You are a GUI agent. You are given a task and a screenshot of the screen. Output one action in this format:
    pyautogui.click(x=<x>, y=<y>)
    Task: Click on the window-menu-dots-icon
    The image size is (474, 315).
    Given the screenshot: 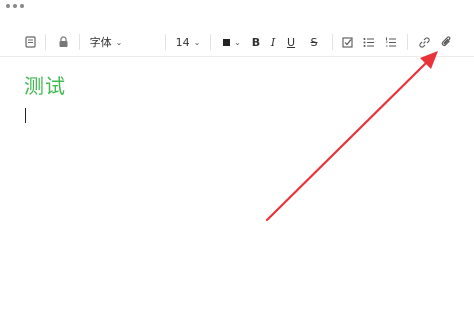 What is the action you would take?
    pyautogui.click(x=15, y=6)
    